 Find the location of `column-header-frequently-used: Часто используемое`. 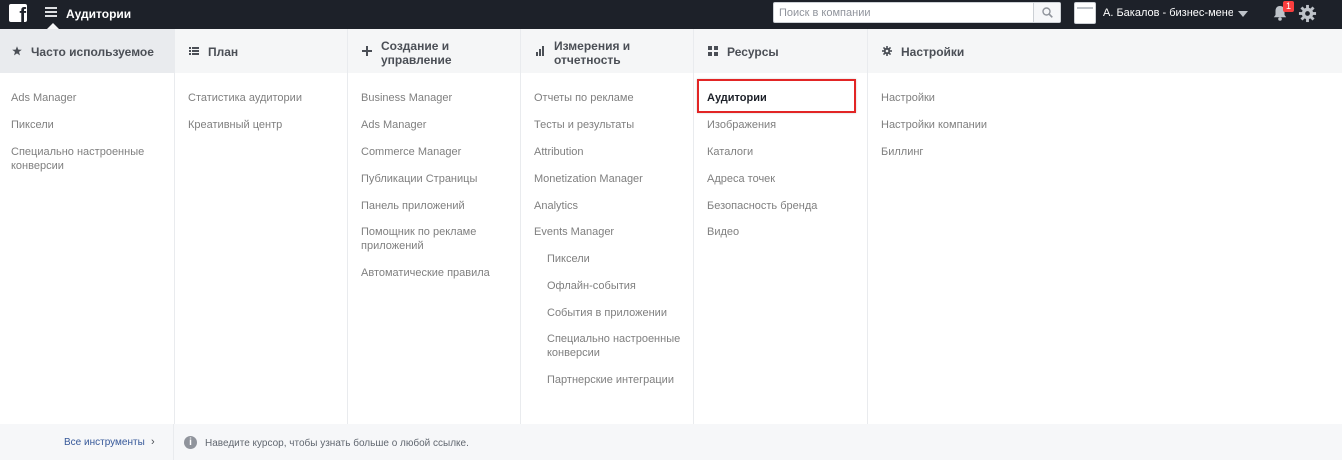

column-header-frequently-used: Часто используемое is located at coordinates (87, 51).